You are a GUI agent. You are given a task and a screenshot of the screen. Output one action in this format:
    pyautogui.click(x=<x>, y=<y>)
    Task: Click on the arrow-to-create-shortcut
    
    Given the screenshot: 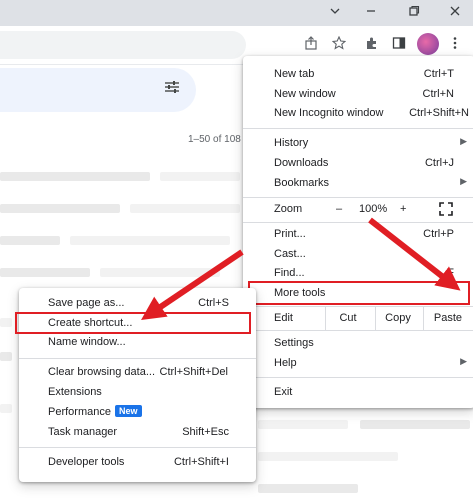 What is the action you would take?
    pyautogui.click(x=192, y=285)
    